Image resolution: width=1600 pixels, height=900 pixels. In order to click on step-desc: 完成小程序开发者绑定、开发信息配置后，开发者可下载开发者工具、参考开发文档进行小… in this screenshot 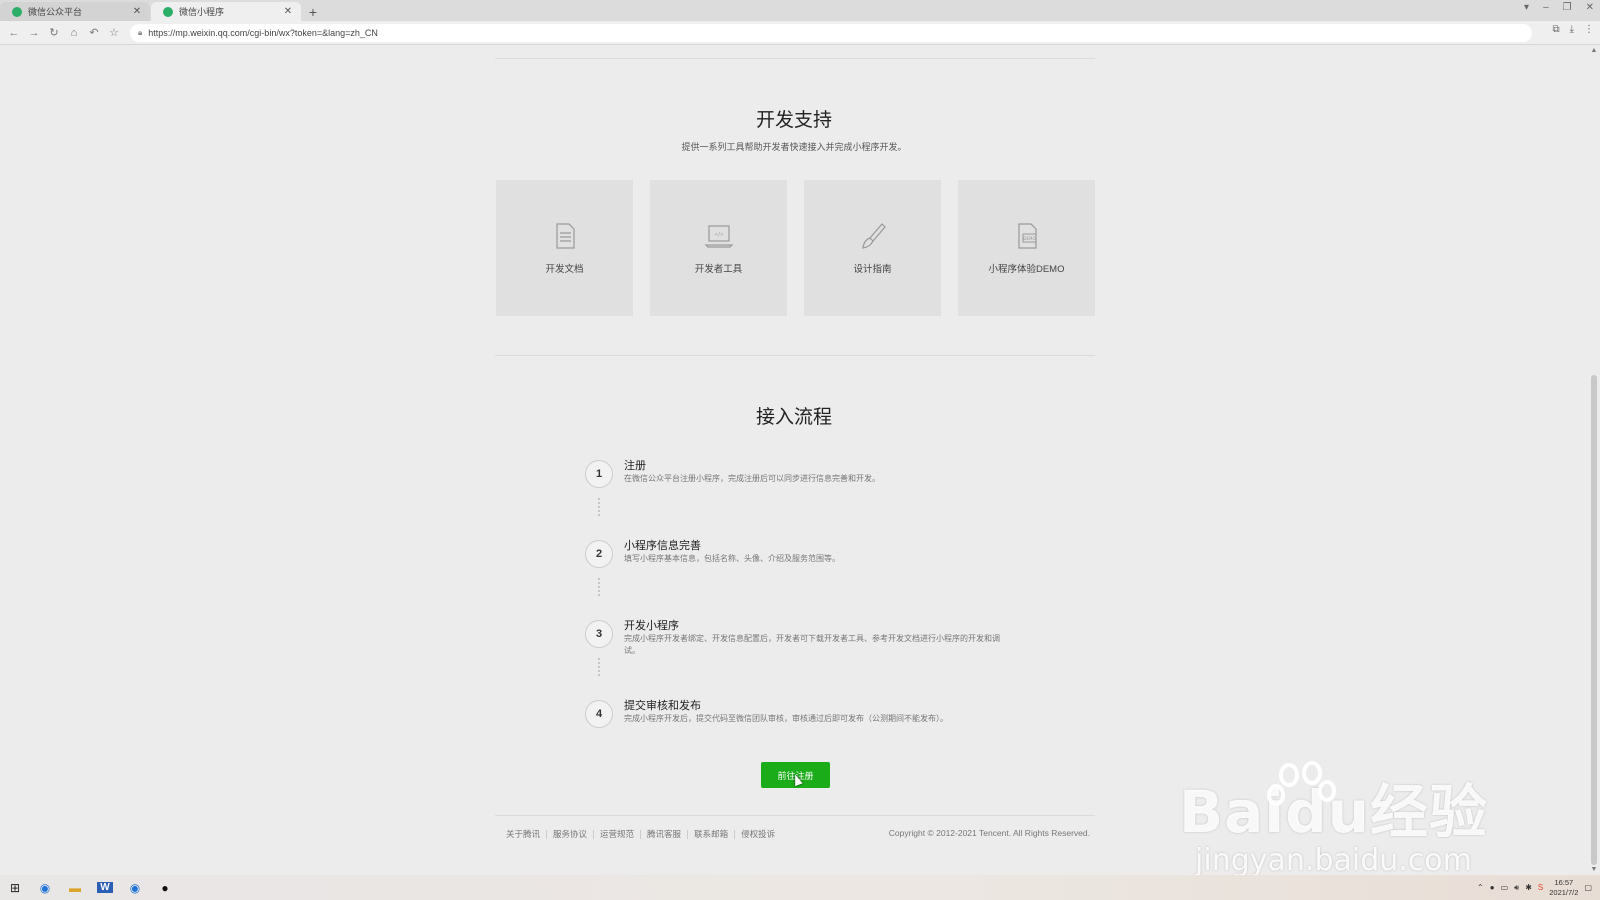, I will do `click(812, 644)`.